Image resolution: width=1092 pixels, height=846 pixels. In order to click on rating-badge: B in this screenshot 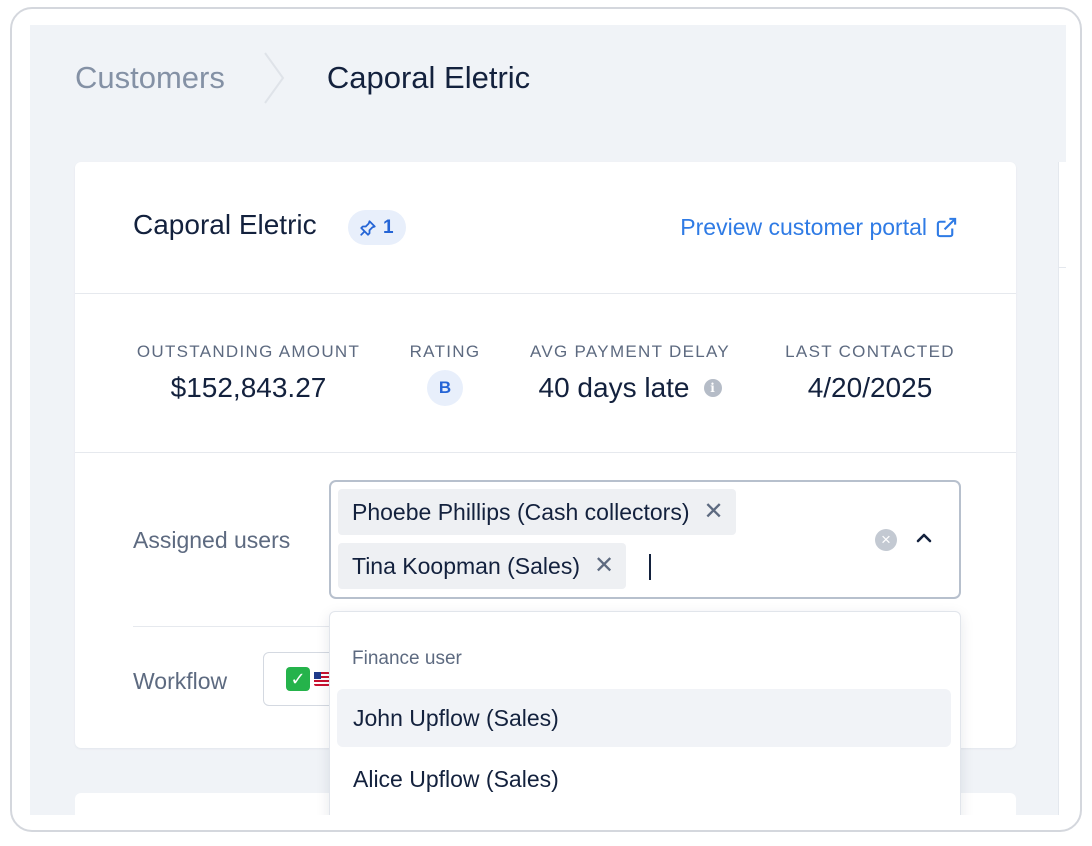, I will do `click(445, 388)`.